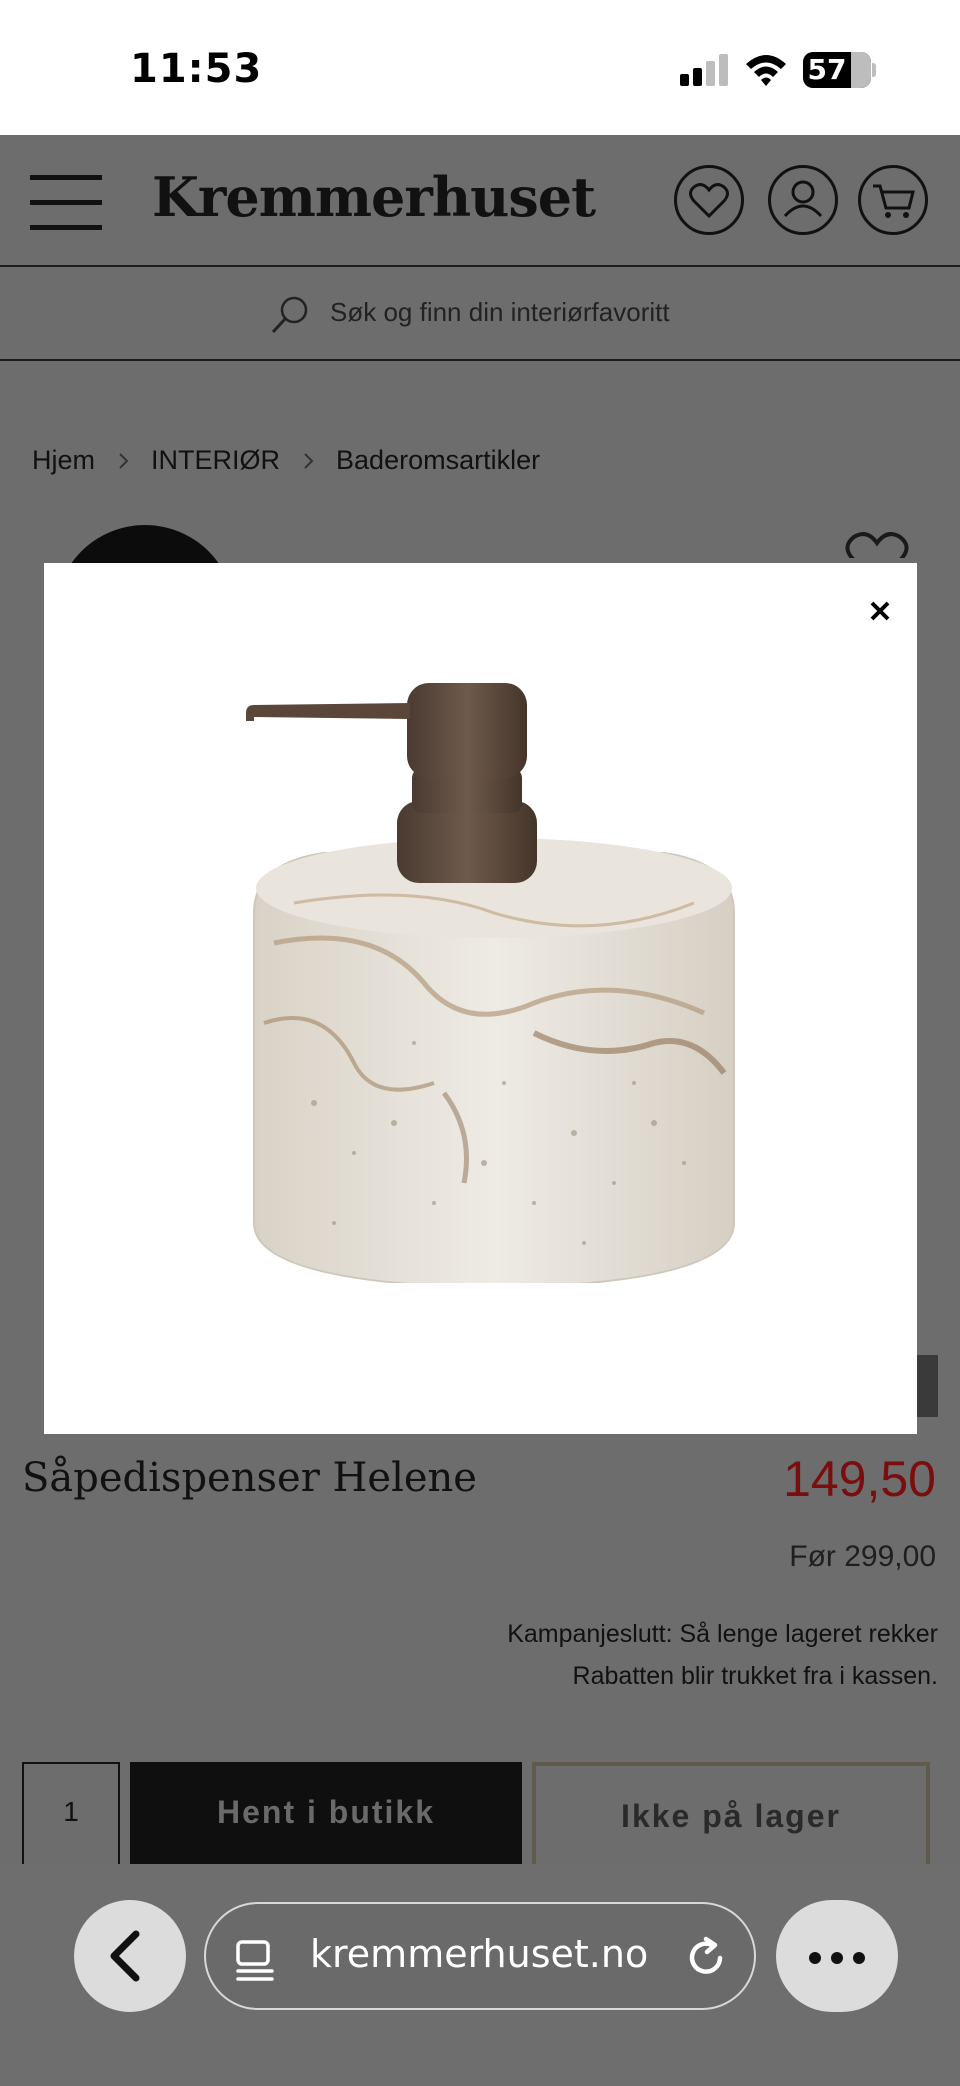 The height and width of the screenshot is (2086, 960). What do you see at coordinates (490, 983) in the screenshot?
I see `product-image` at bounding box center [490, 983].